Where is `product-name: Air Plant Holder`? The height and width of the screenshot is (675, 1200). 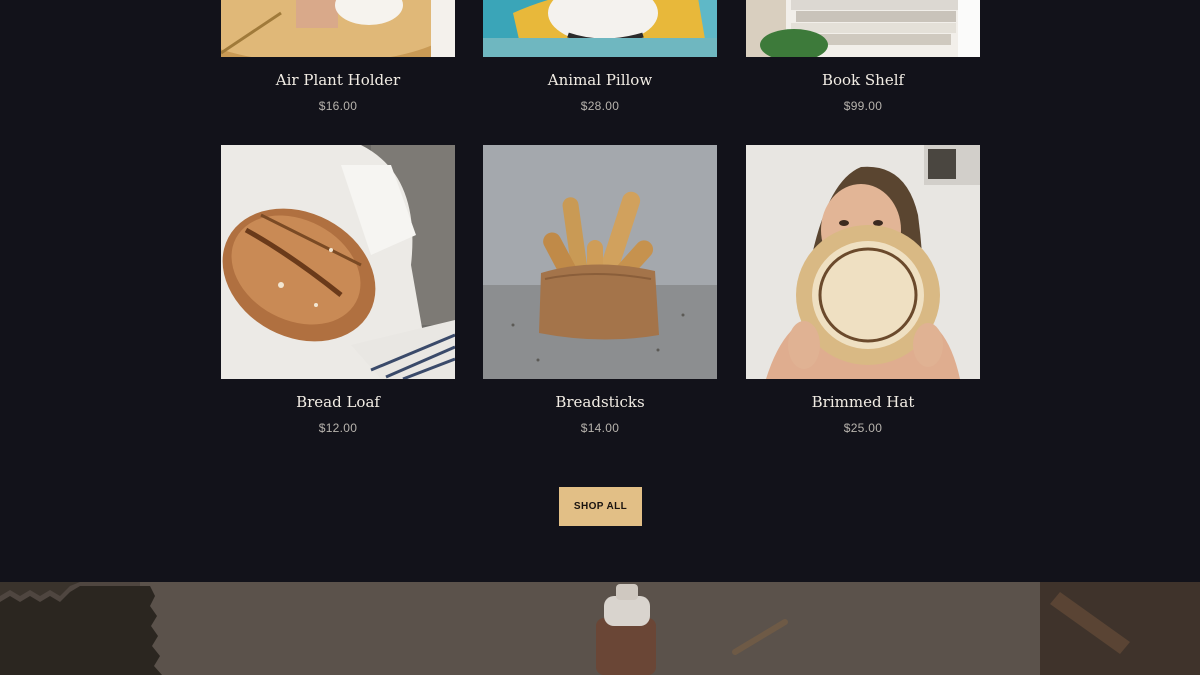
product-name: Air Plant Holder is located at coordinates (338, 80).